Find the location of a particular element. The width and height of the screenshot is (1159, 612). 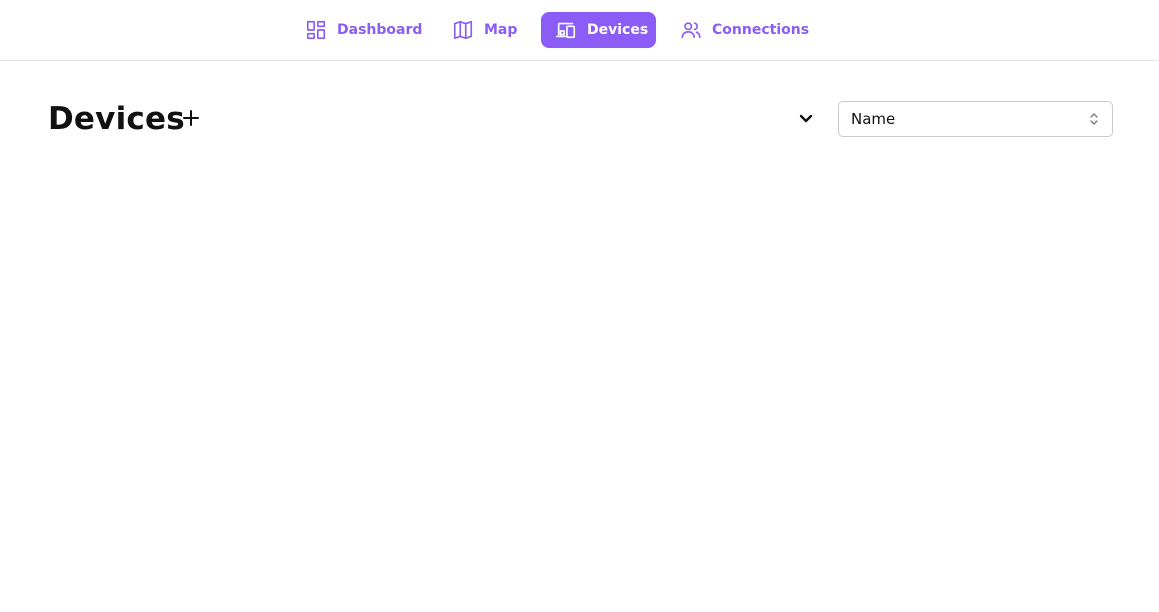

add-device-button is located at coordinates (191, 119).